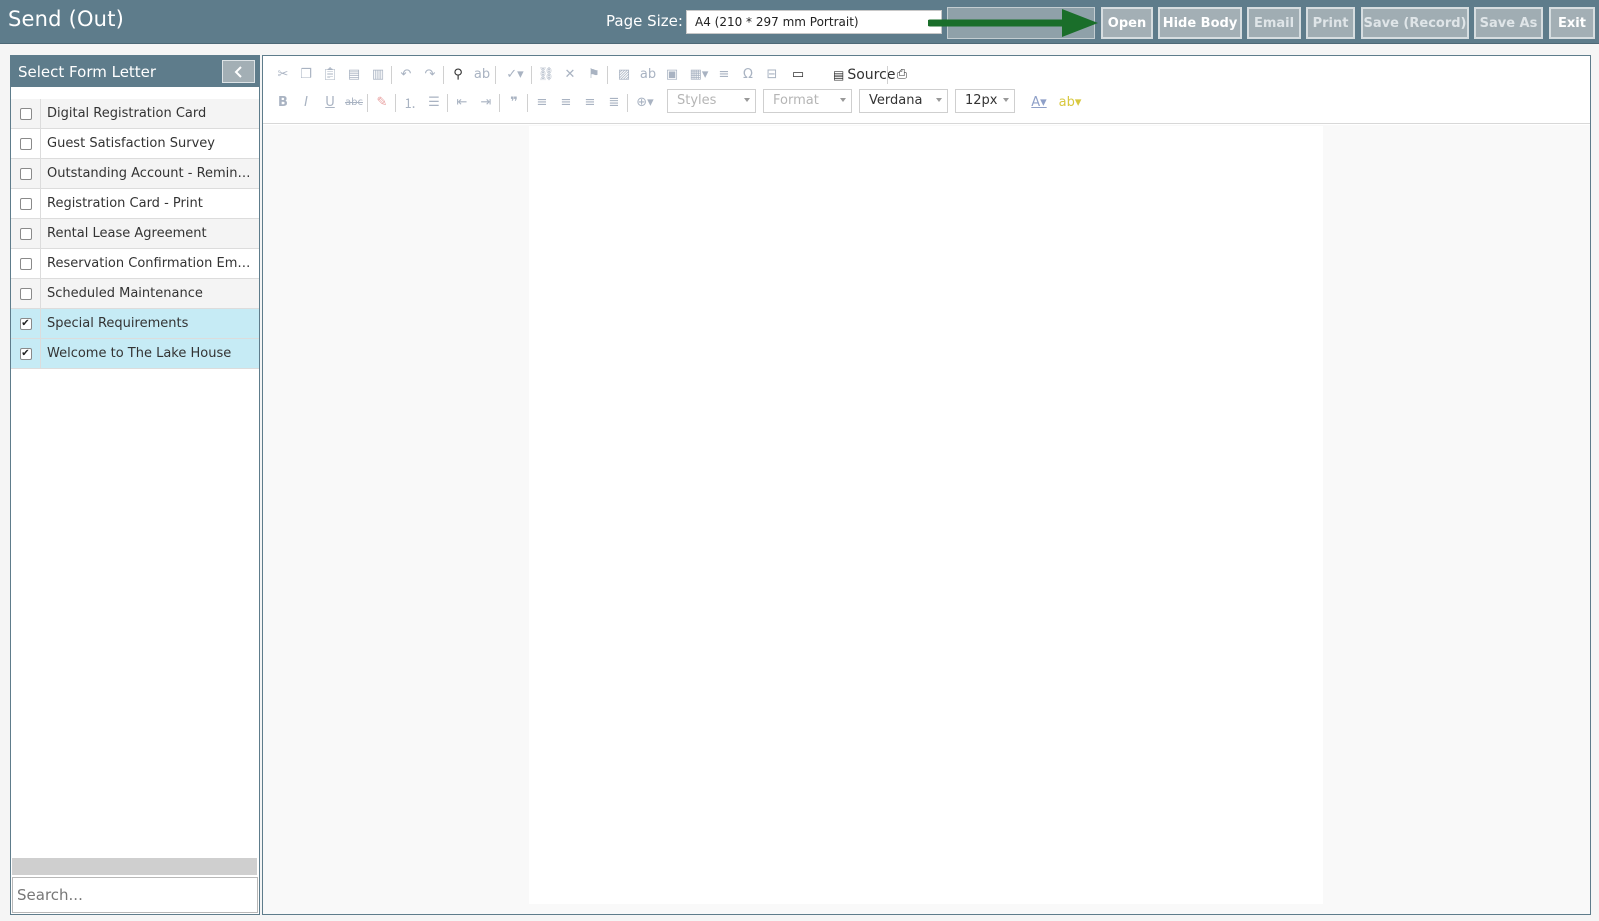 Image resolution: width=1599 pixels, height=921 pixels. Describe the element at coordinates (283, 102) in the screenshot. I see `bold-icon: B` at that location.